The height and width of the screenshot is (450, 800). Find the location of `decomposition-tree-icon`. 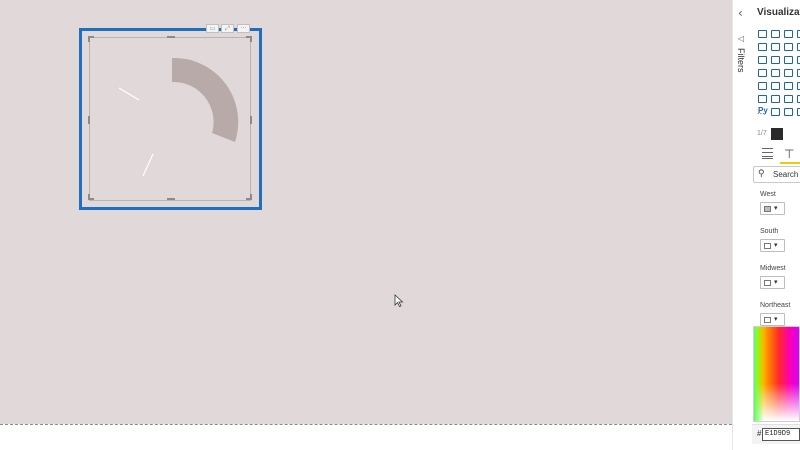

decomposition-tree-icon is located at coordinates (788, 112).